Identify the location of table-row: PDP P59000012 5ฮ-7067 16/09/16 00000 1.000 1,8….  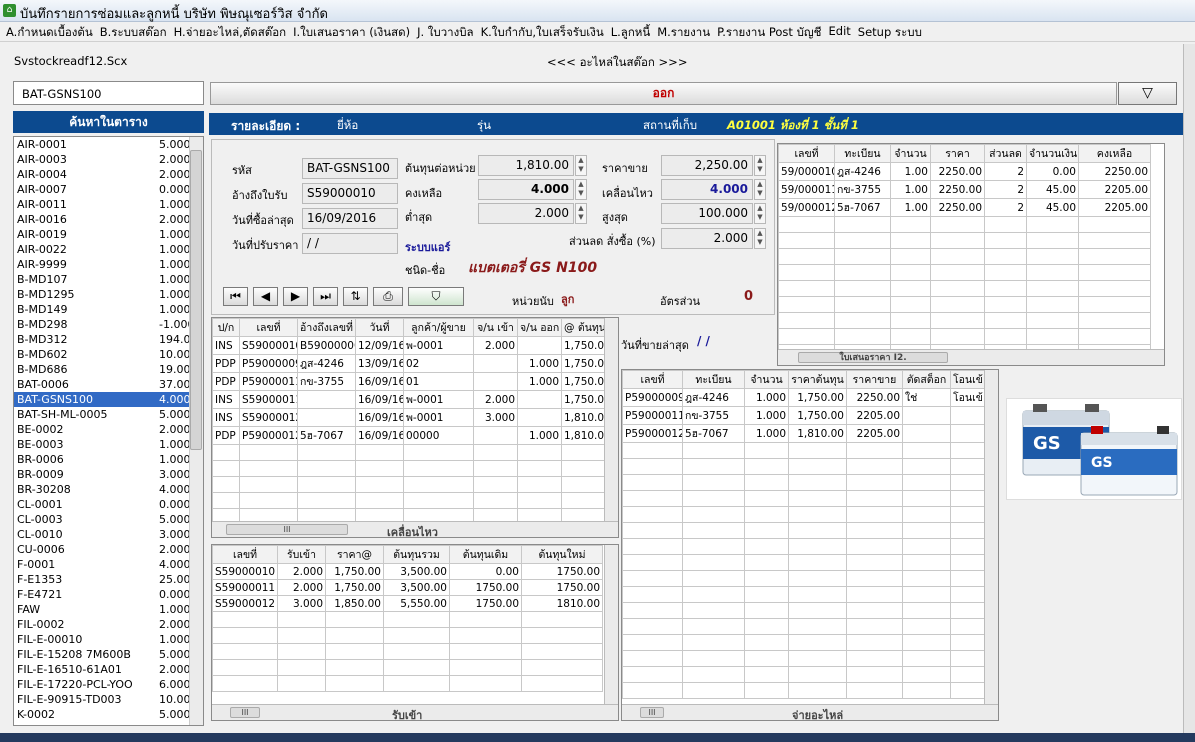
(410, 435).